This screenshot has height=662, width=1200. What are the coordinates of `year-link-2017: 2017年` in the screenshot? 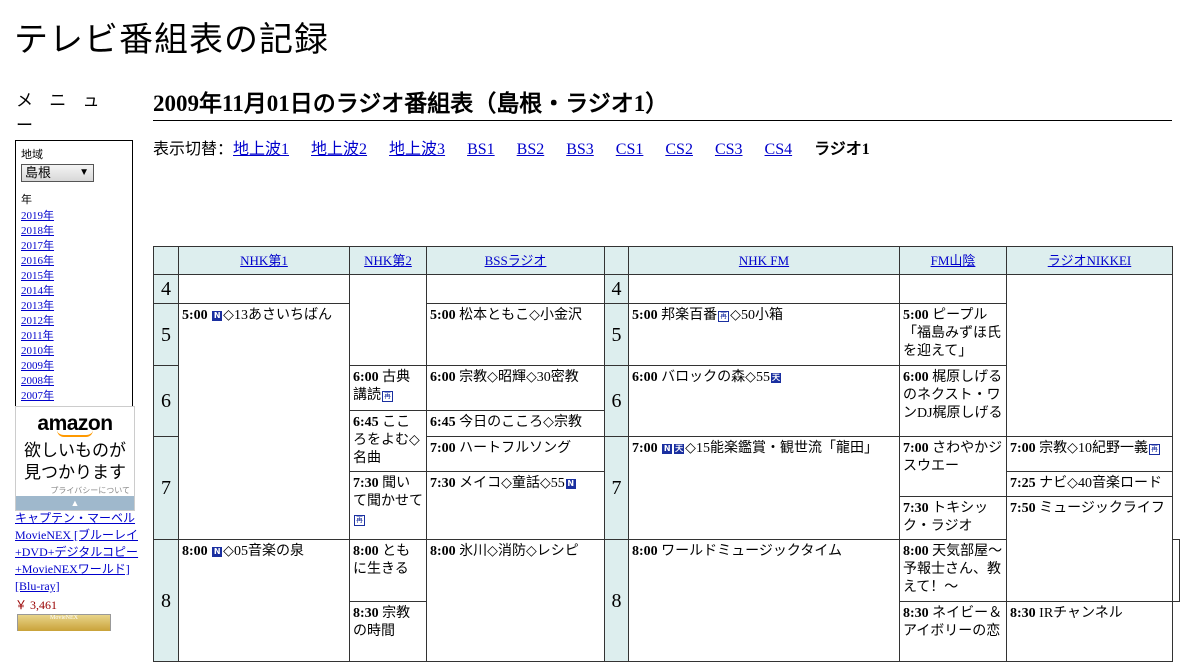 It's located at (74, 246).